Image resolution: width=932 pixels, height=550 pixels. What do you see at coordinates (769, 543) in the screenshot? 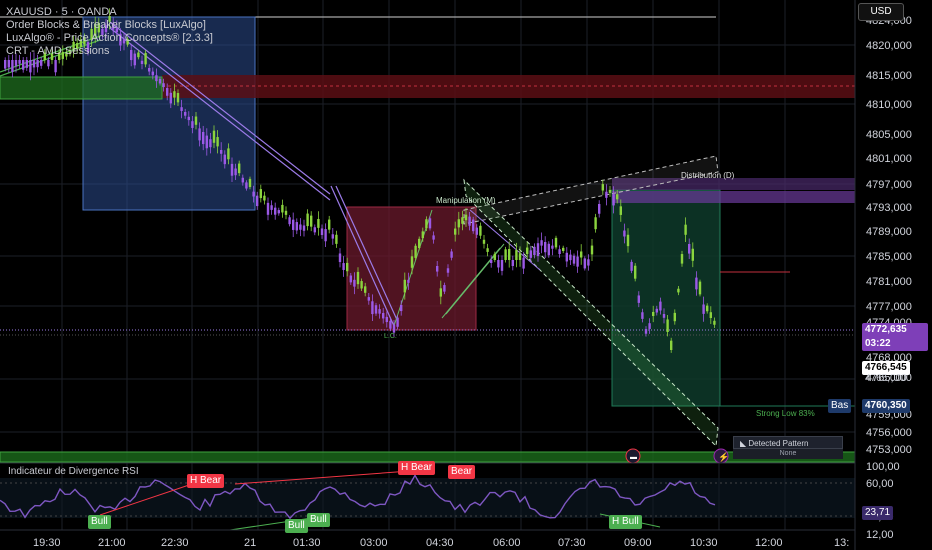
I see `time-axis-label: 12:00` at bounding box center [769, 543].